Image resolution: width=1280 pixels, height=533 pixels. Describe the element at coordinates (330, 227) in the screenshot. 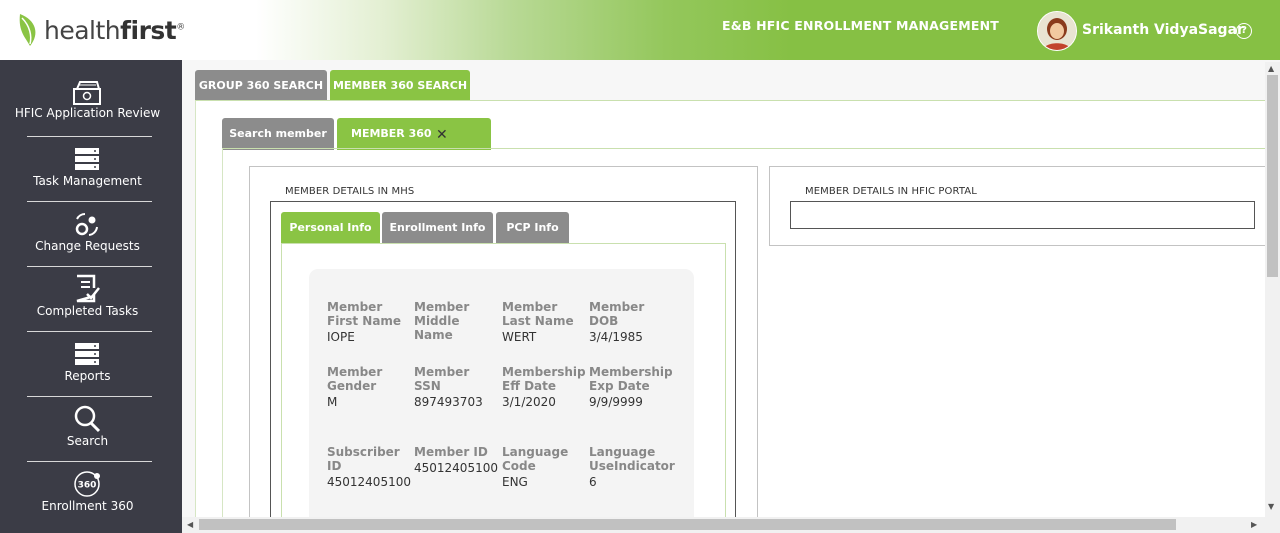

I see `tab-personal-info: Personal Info` at that location.